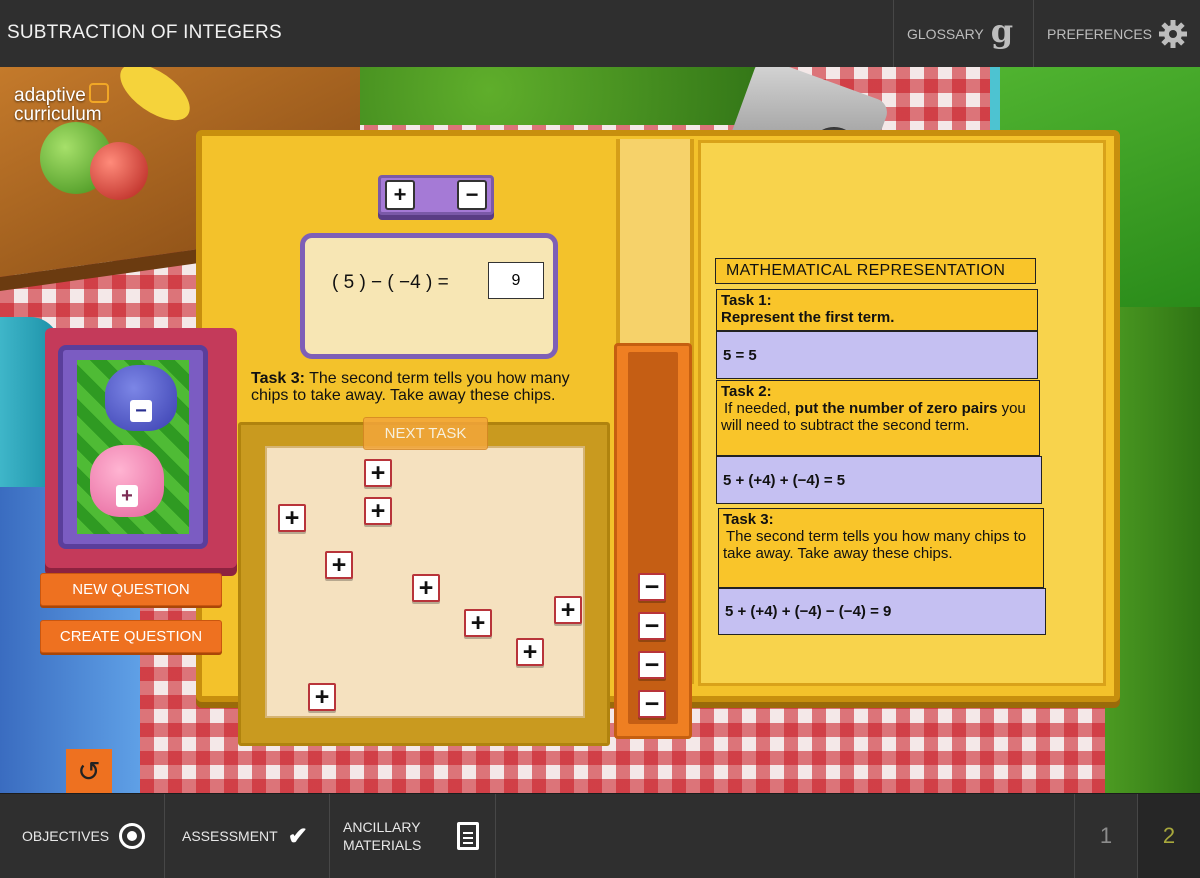  Describe the element at coordinates (132, 836) in the screenshot. I see `target-icon` at that location.